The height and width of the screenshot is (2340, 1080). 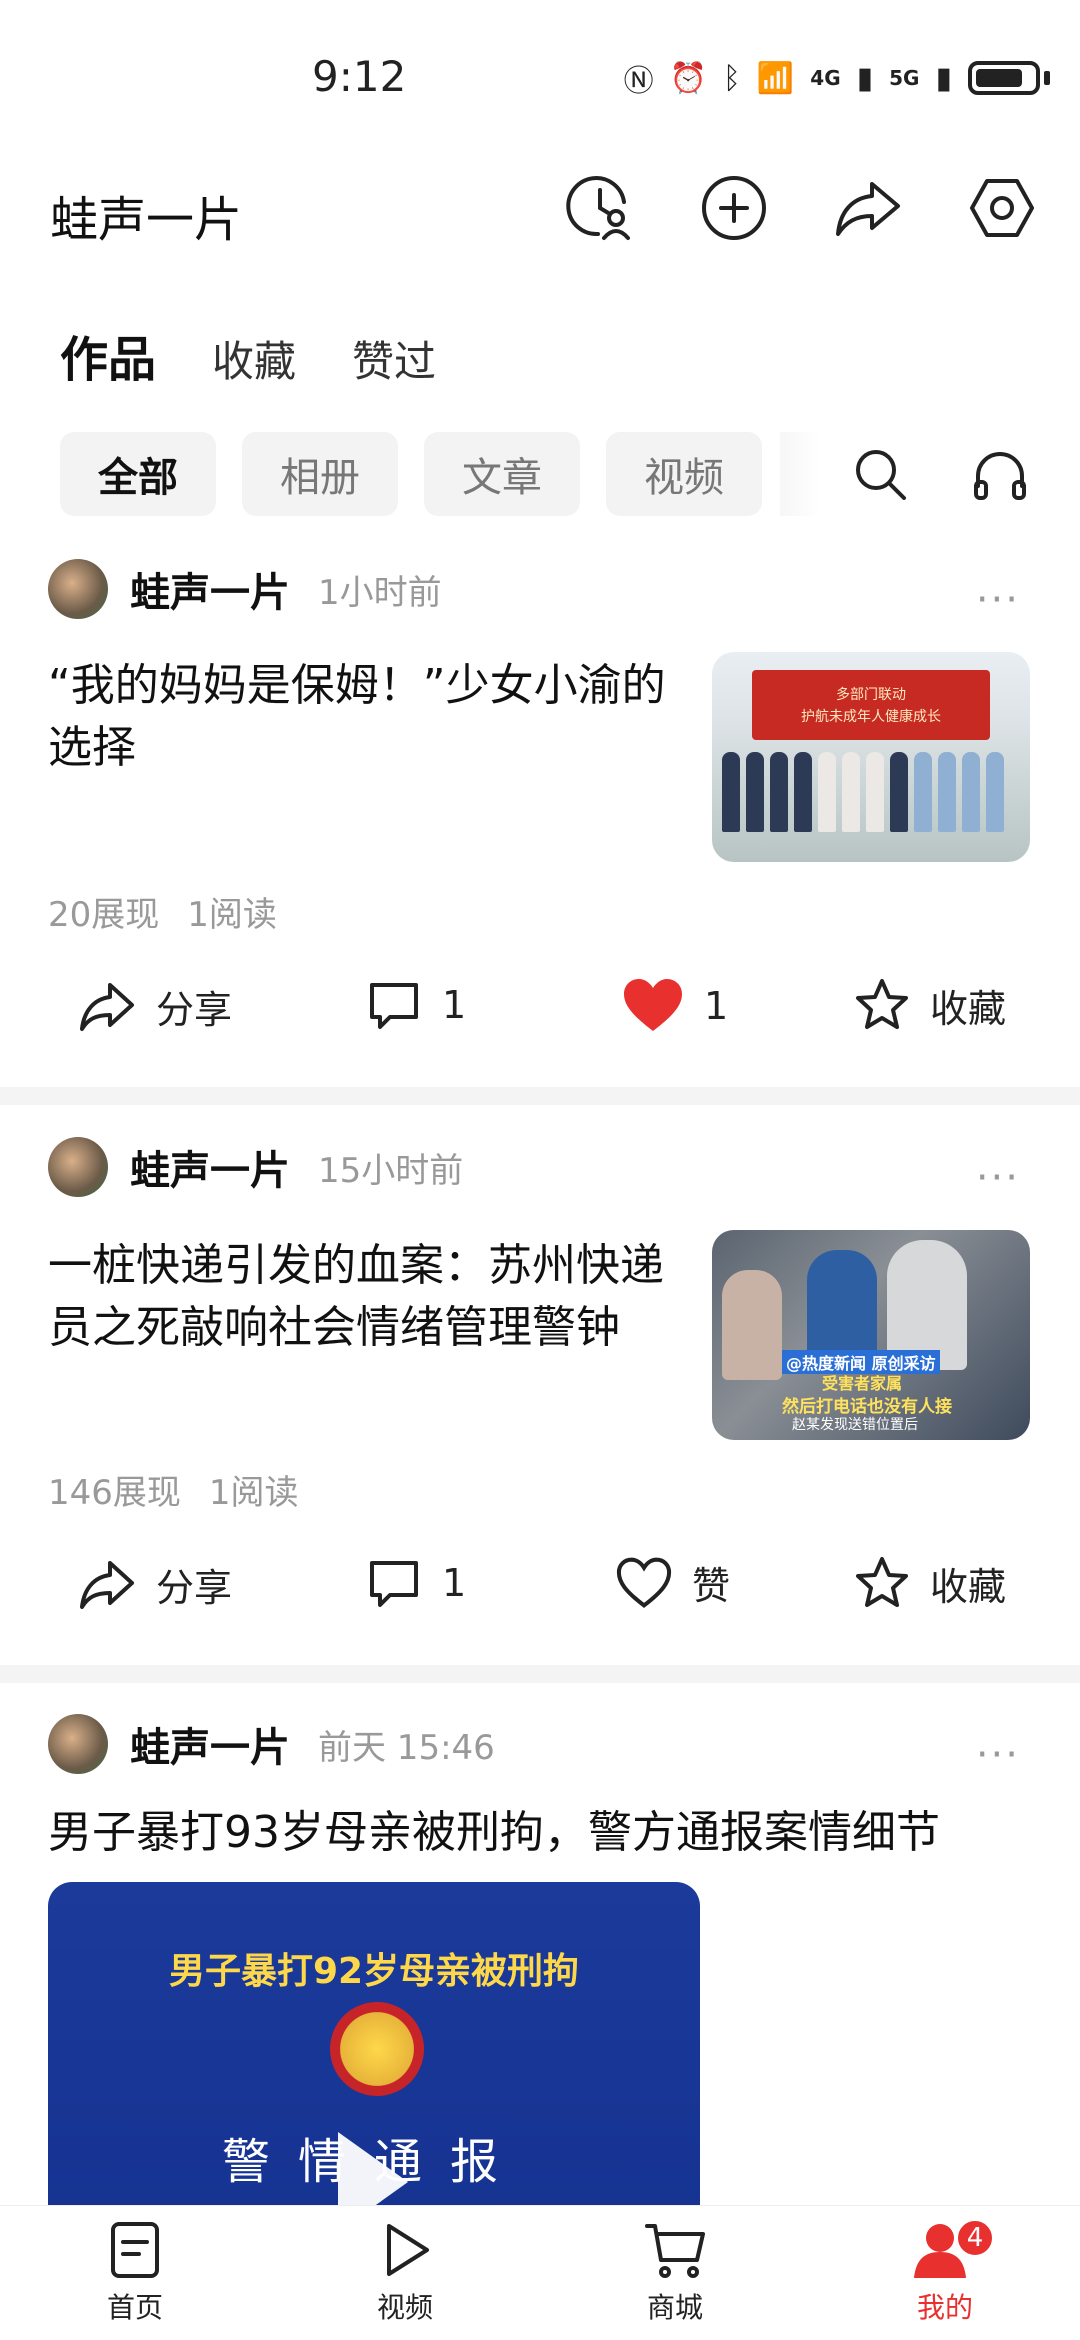 What do you see at coordinates (377, 2049) in the screenshot?
I see `emblem-icon` at bounding box center [377, 2049].